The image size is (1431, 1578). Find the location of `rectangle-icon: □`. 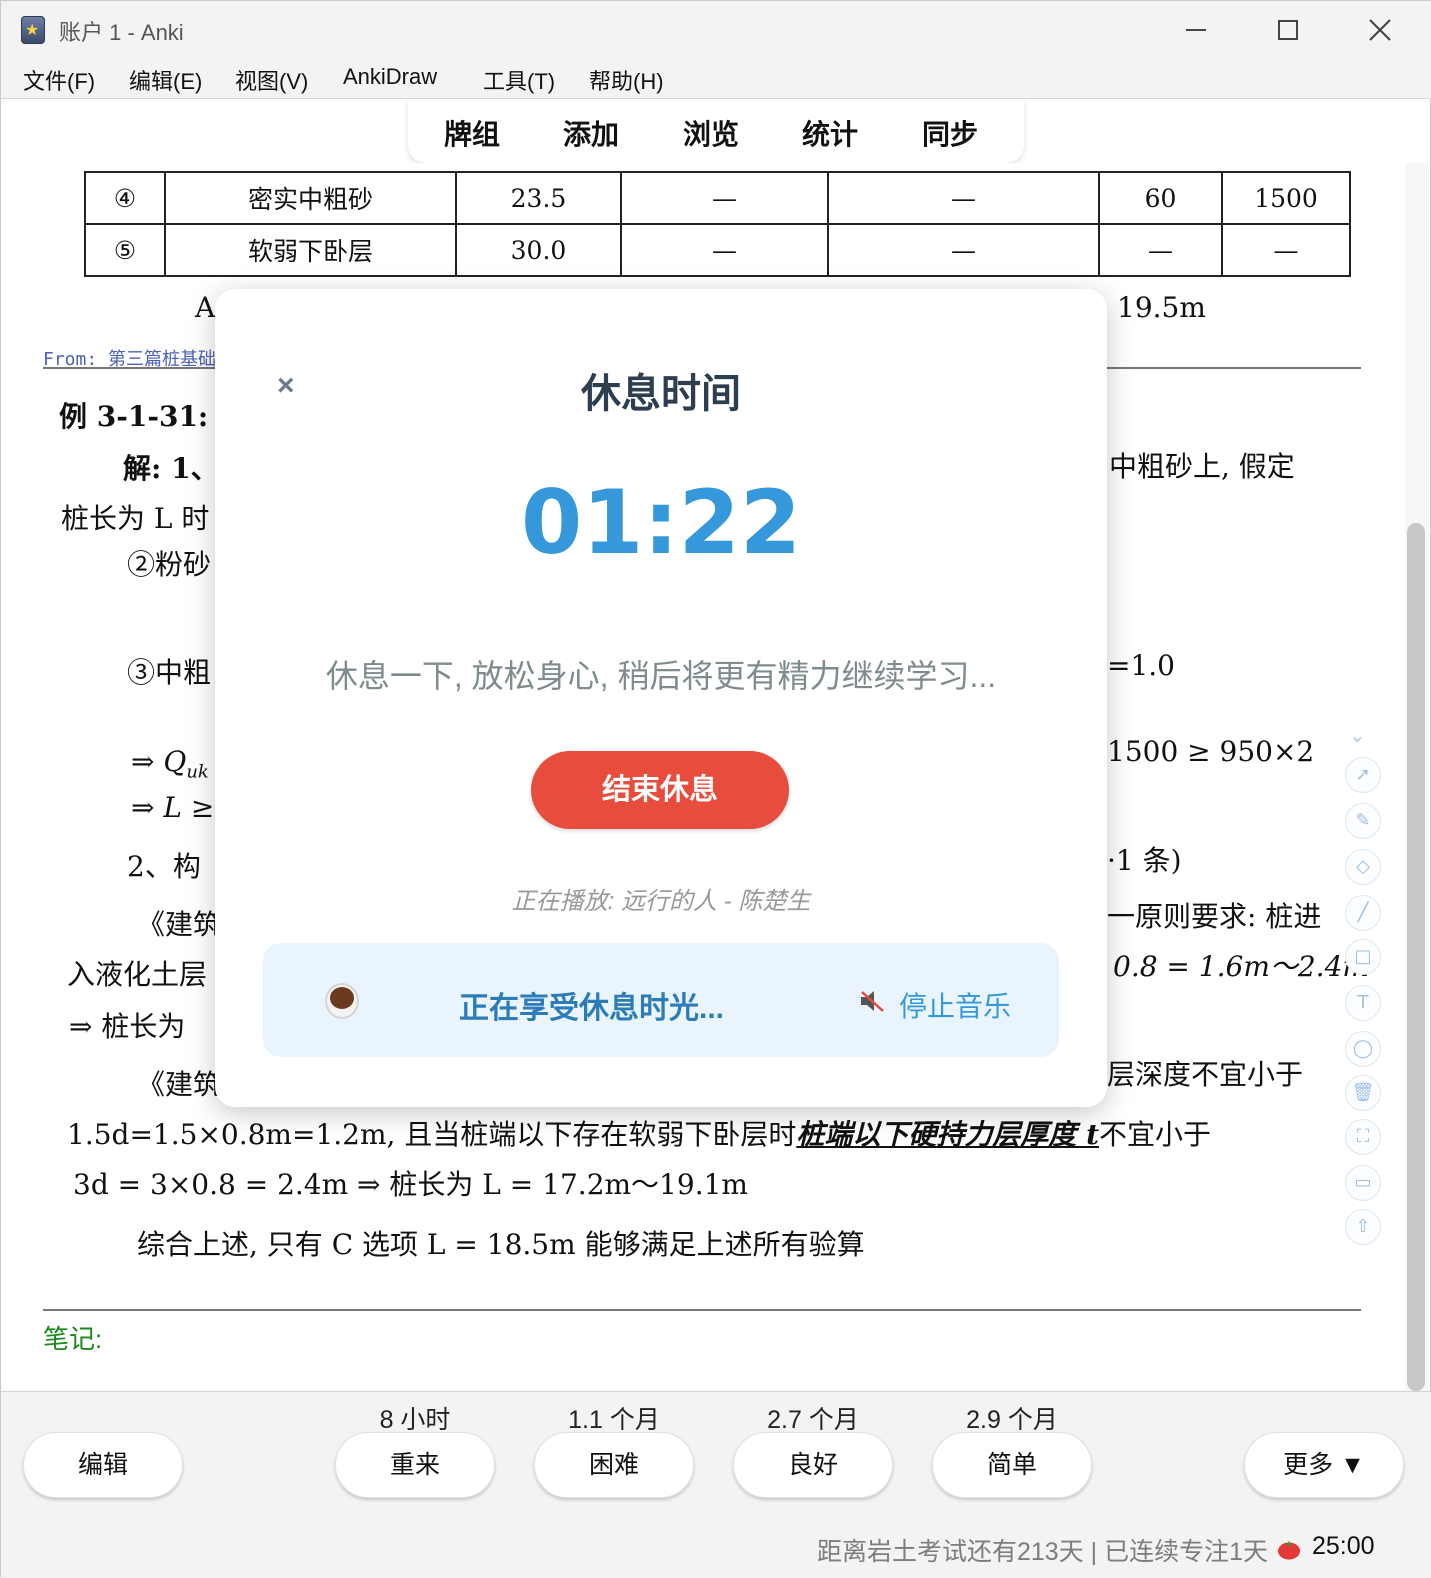

rectangle-icon: □ is located at coordinates (1363, 957).